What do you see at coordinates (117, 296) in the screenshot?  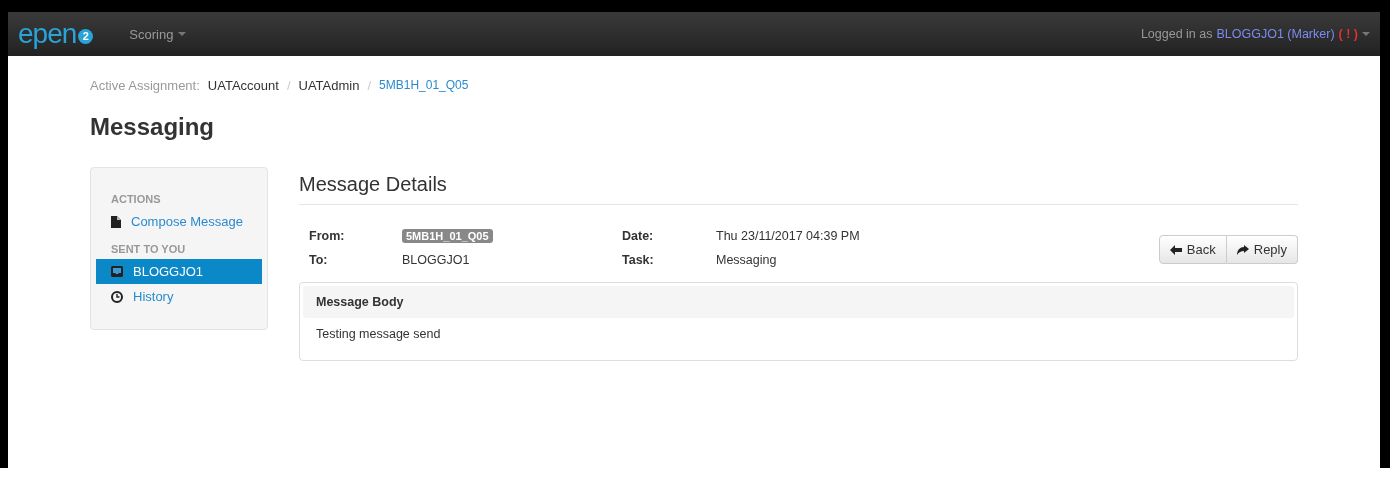 I see `clock-icon` at bounding box center [117, 296].